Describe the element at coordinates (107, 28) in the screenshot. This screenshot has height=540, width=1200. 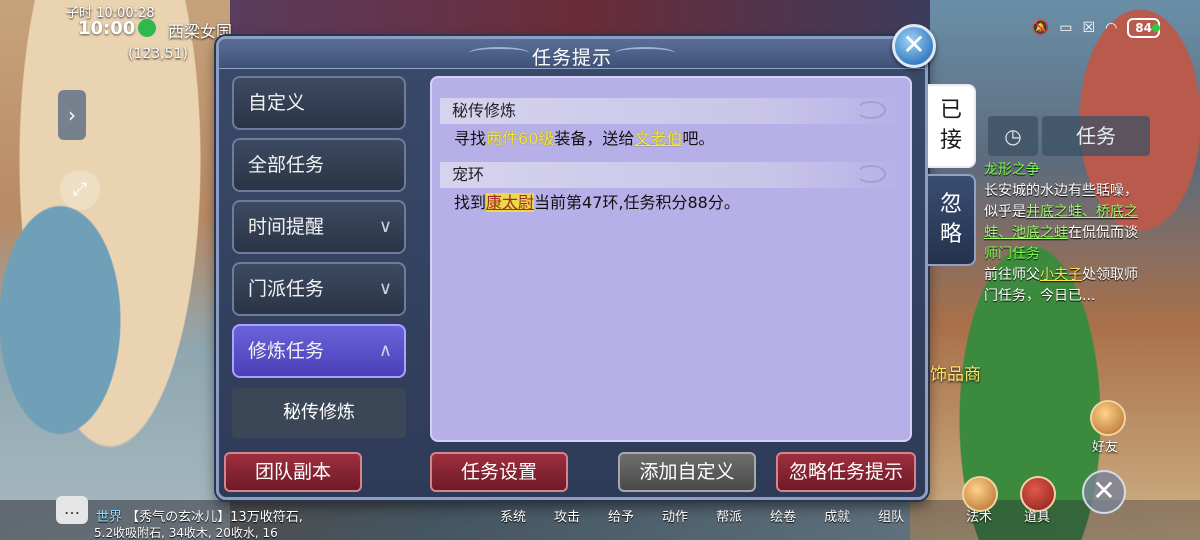
I see `status-time: 10:00` at that location.